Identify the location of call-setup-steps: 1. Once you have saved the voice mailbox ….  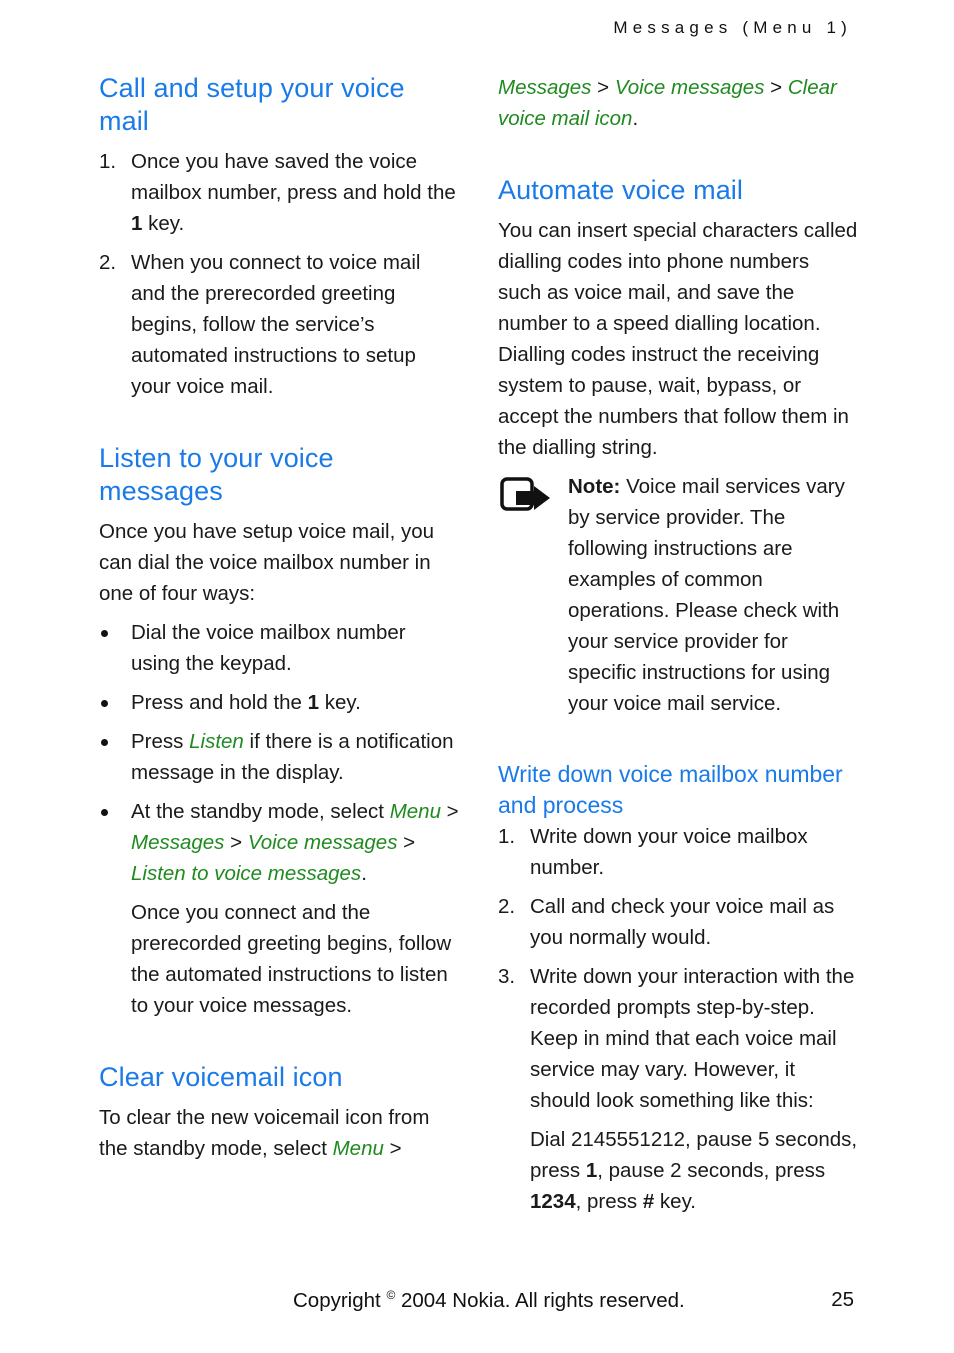
(279, 274).